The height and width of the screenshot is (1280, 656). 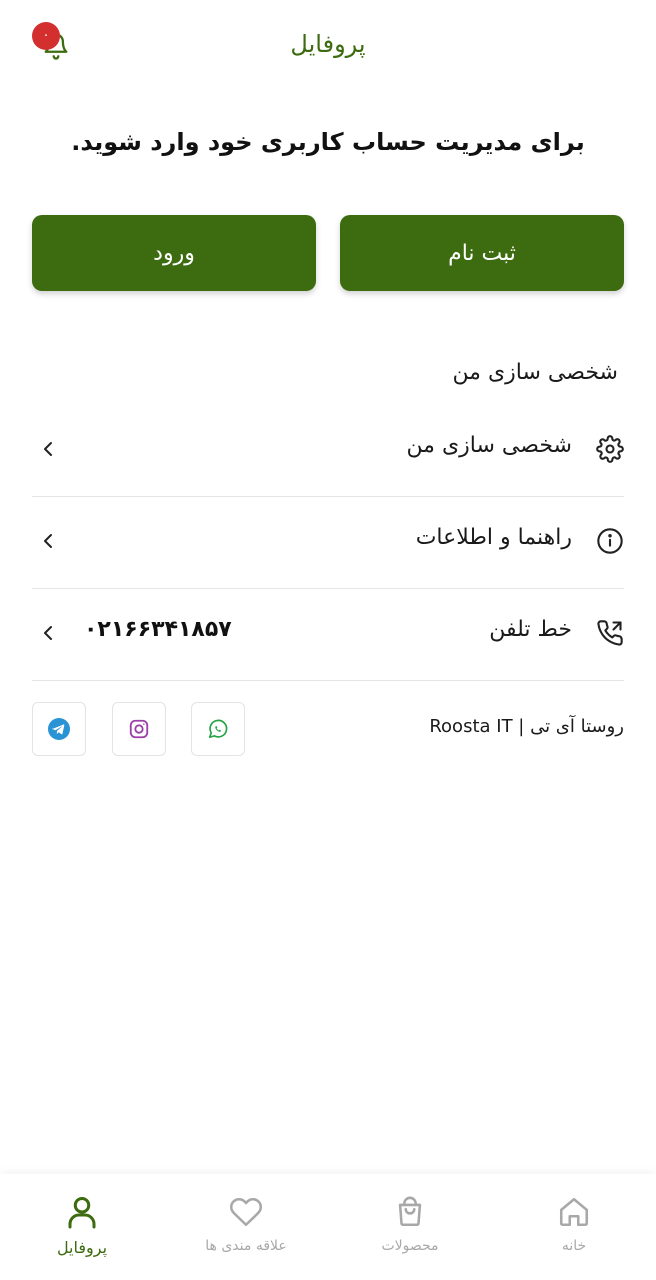 What do you see at coordinates (410, 1246) in the screenshot?
I see `nav-label: محصولات` at bounding box center [410, 1246].